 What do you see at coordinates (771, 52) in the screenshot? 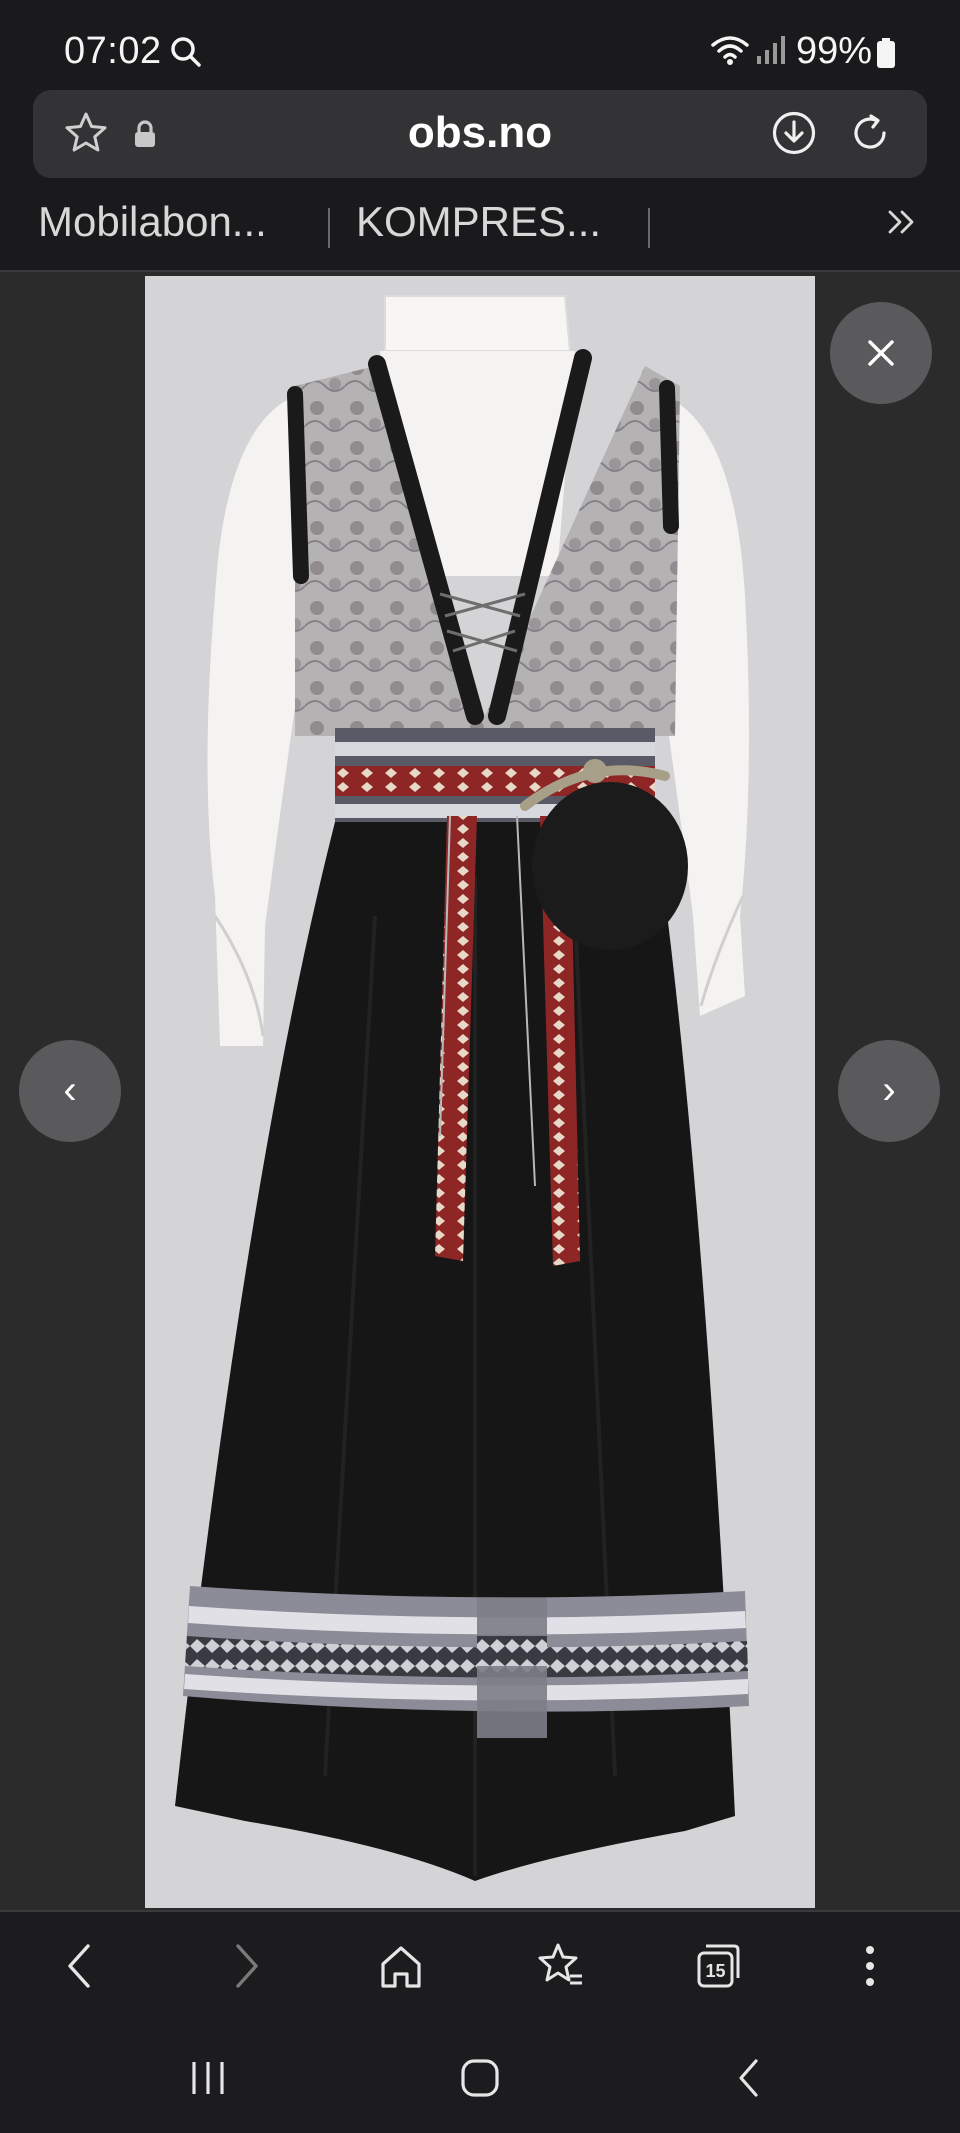
I see `signal-icon` at bounding box center [771, 52].